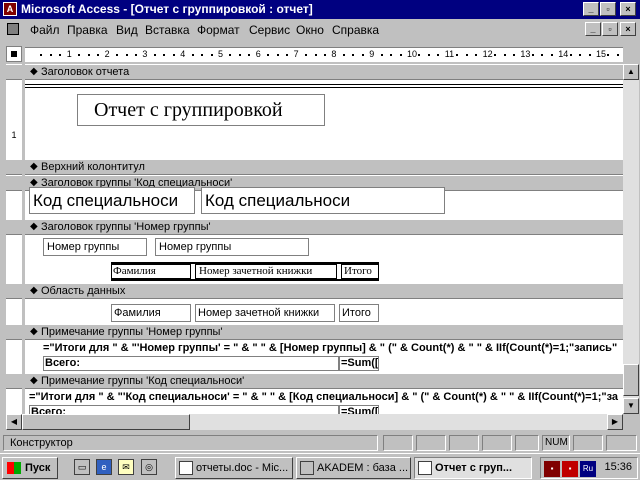 This screenshot has height=480, width=640. Describe the element at coordinates (324, 227) in the screenshot. I see `section-group-header-group: ◆ Заголовок группы 'Номер группы'` at that location.